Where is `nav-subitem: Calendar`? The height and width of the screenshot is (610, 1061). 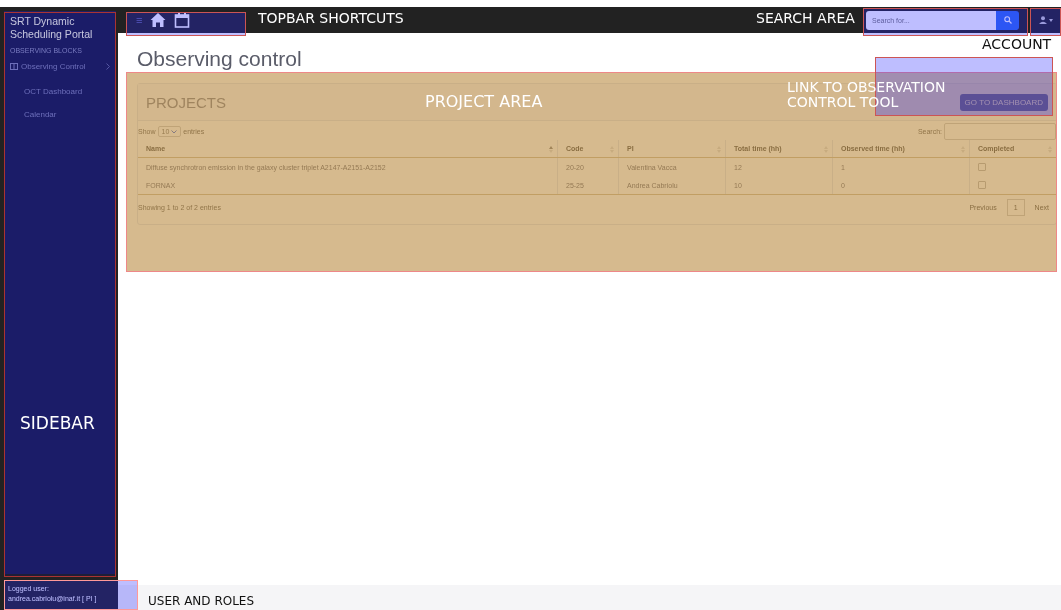 nav-subitem: Calendar is located at coordinates (60, 107).